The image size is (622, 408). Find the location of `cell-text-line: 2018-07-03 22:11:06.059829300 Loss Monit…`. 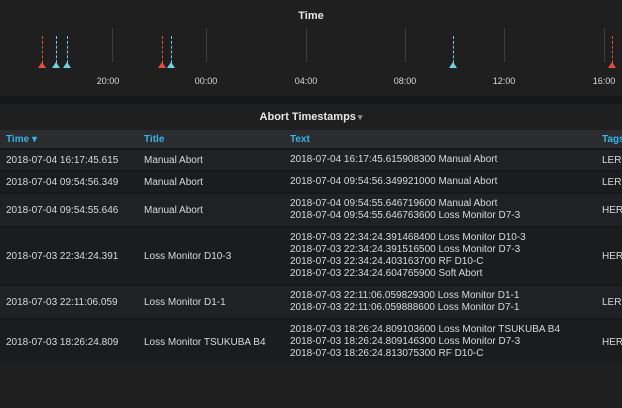

cell-text-line: 2018-07-03 22:11:06.059829300 Loss Monit… is located at coordinates (405, 295).